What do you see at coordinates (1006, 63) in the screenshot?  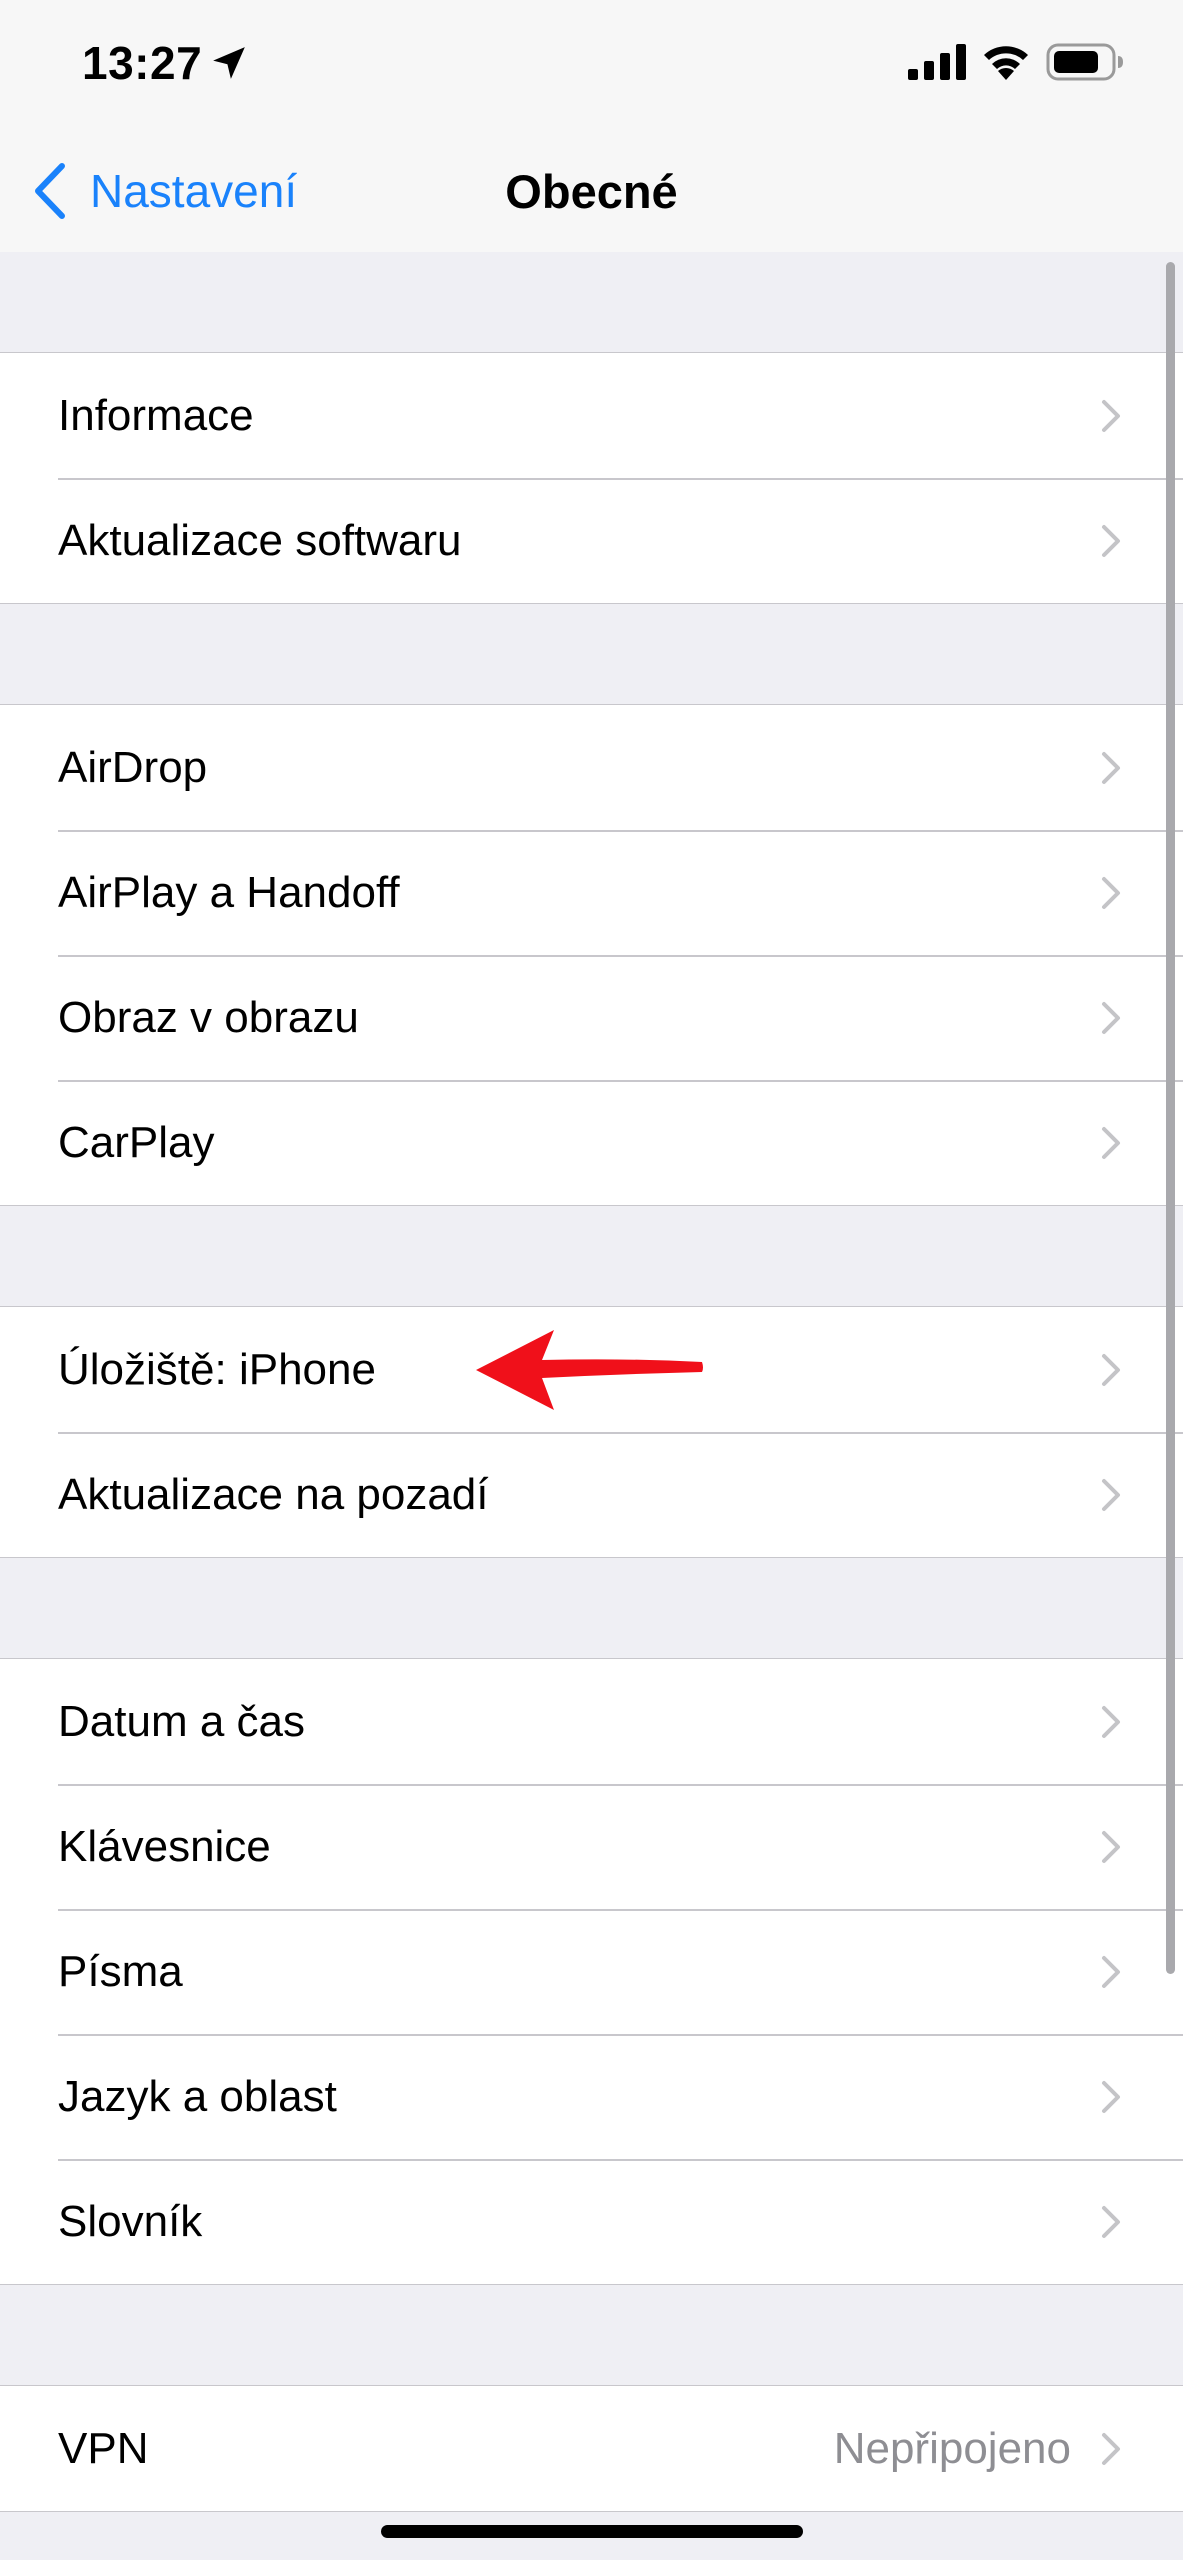 I see `wifi-icon` at bounding box center [1006, 63].